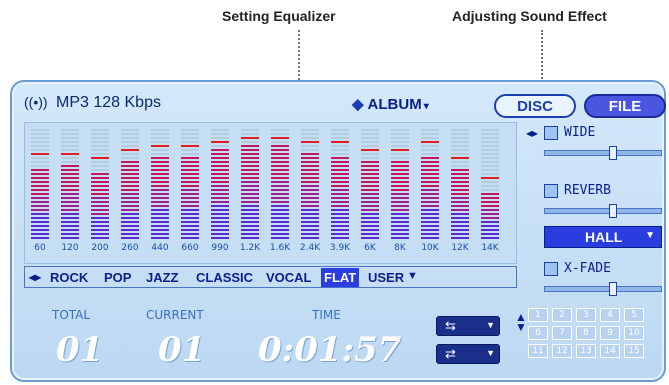 The height and width of the screenshot is (385, 669). What do you see at coordinates (603, 211) in the screenshot?
I see `reverb-slider` at bounding box center [603, 211].